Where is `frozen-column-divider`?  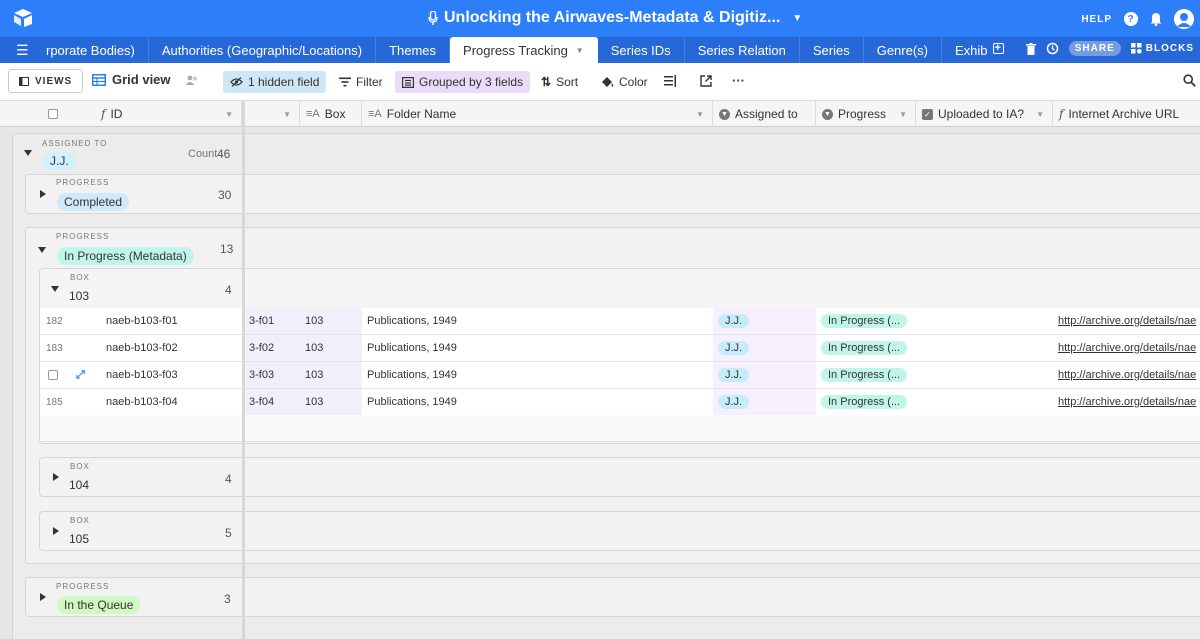
frozen-column-divider is located at coordinates (243, 370).